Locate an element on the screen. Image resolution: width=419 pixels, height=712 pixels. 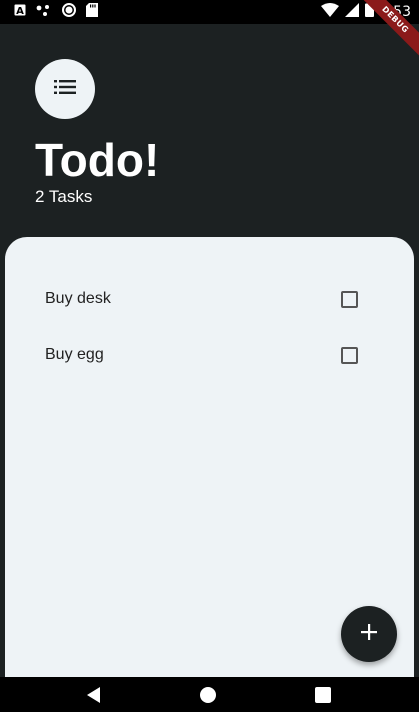
recents-icon is located at coordinates (323, 697).